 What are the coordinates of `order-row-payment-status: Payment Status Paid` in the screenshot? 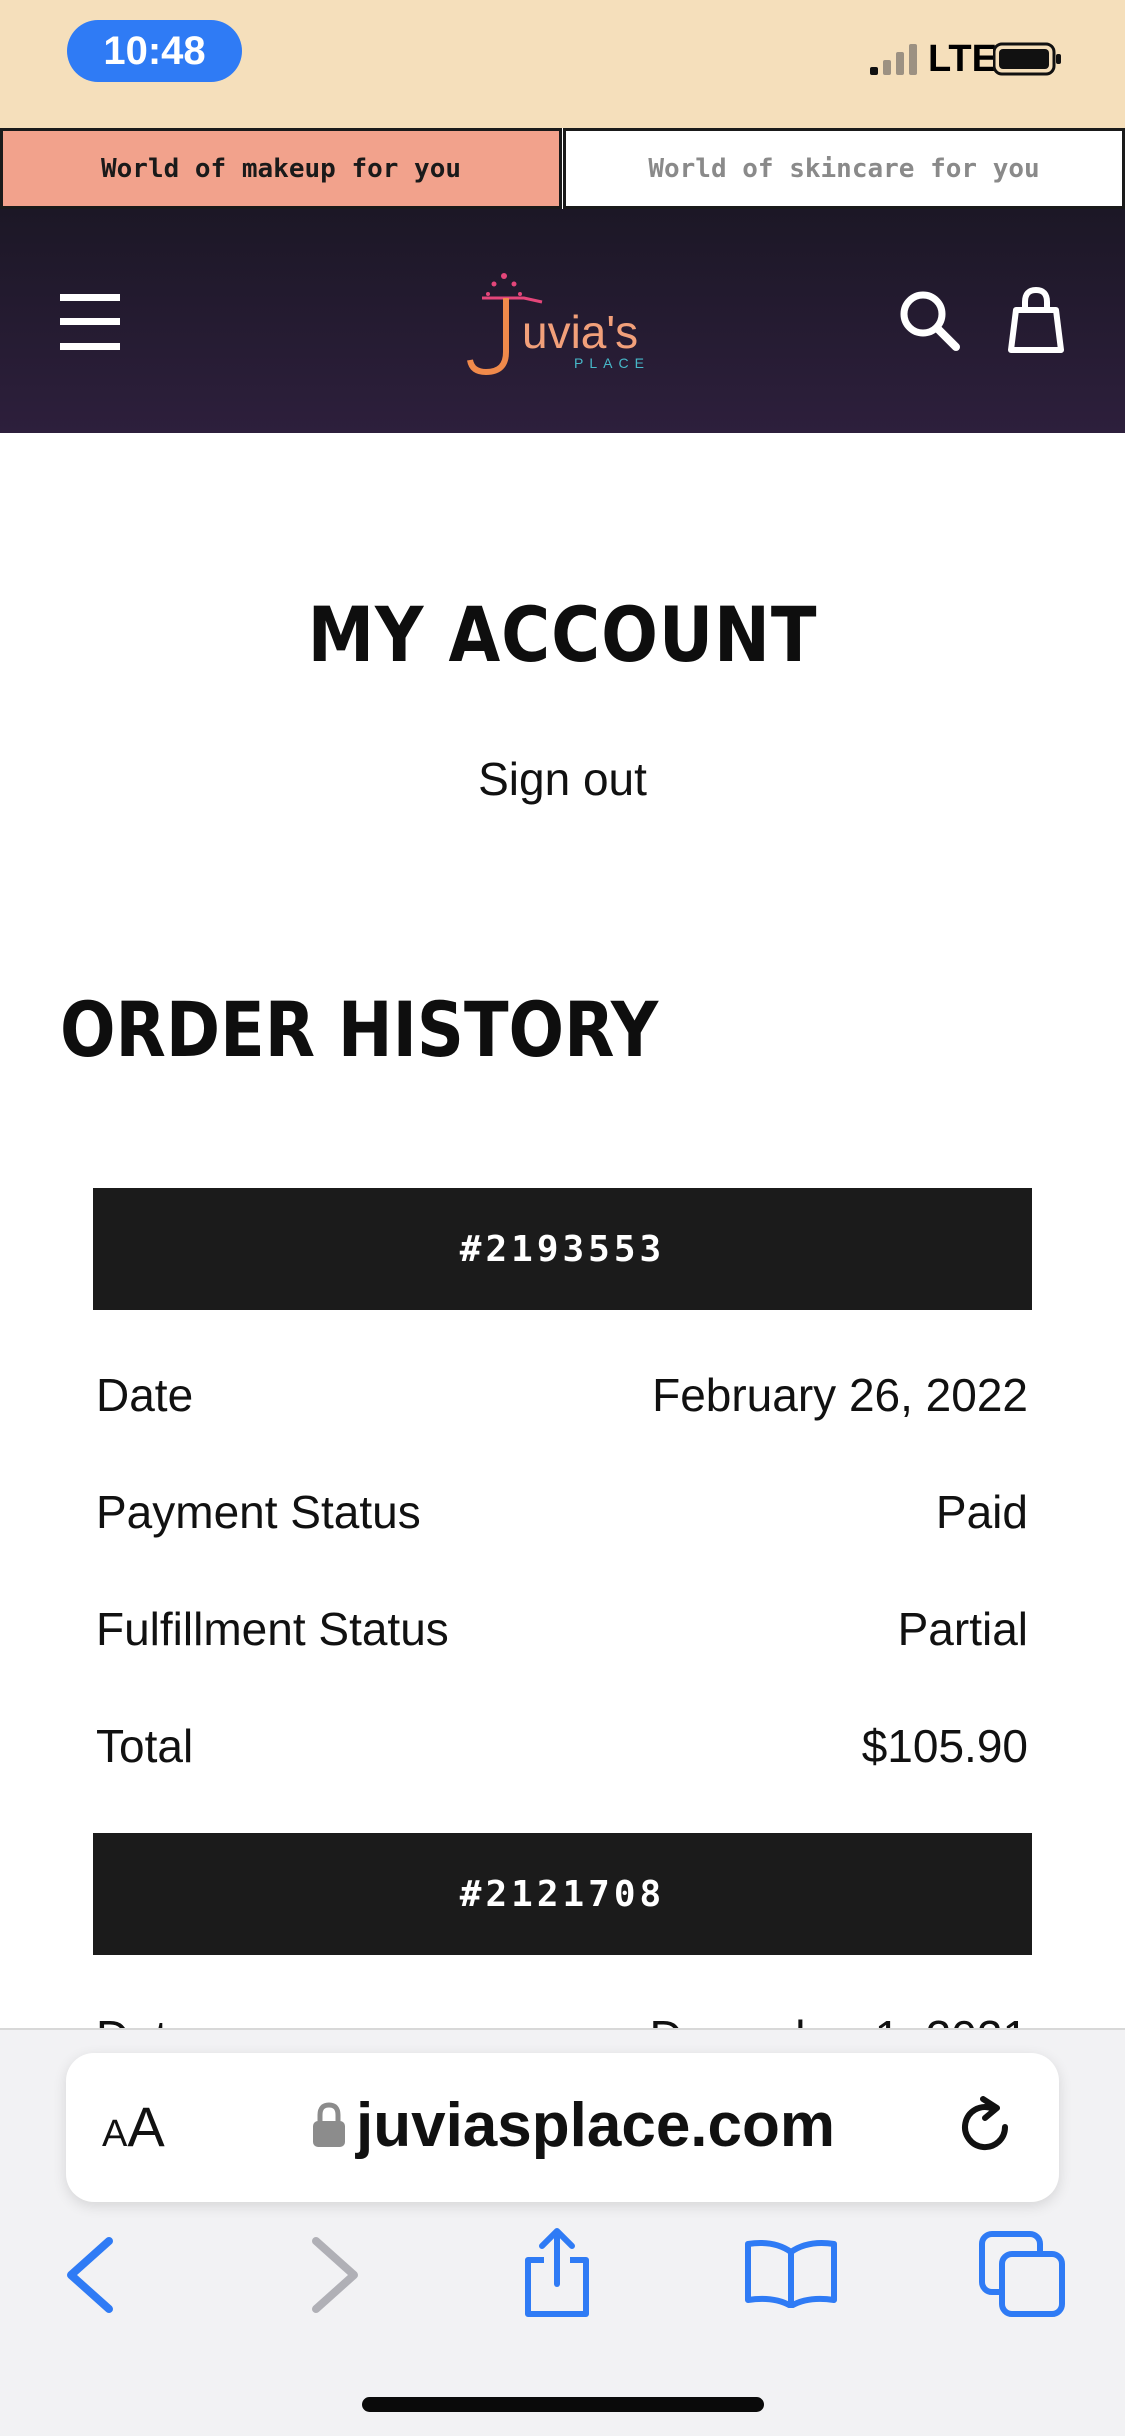 It's located at (562, 1515).